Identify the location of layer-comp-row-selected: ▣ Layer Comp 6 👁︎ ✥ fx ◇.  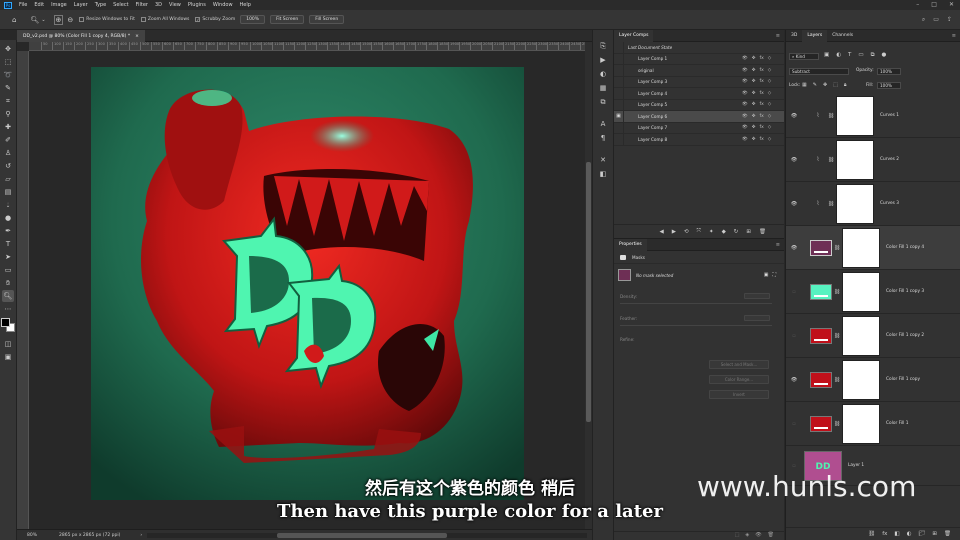
(699, 116).